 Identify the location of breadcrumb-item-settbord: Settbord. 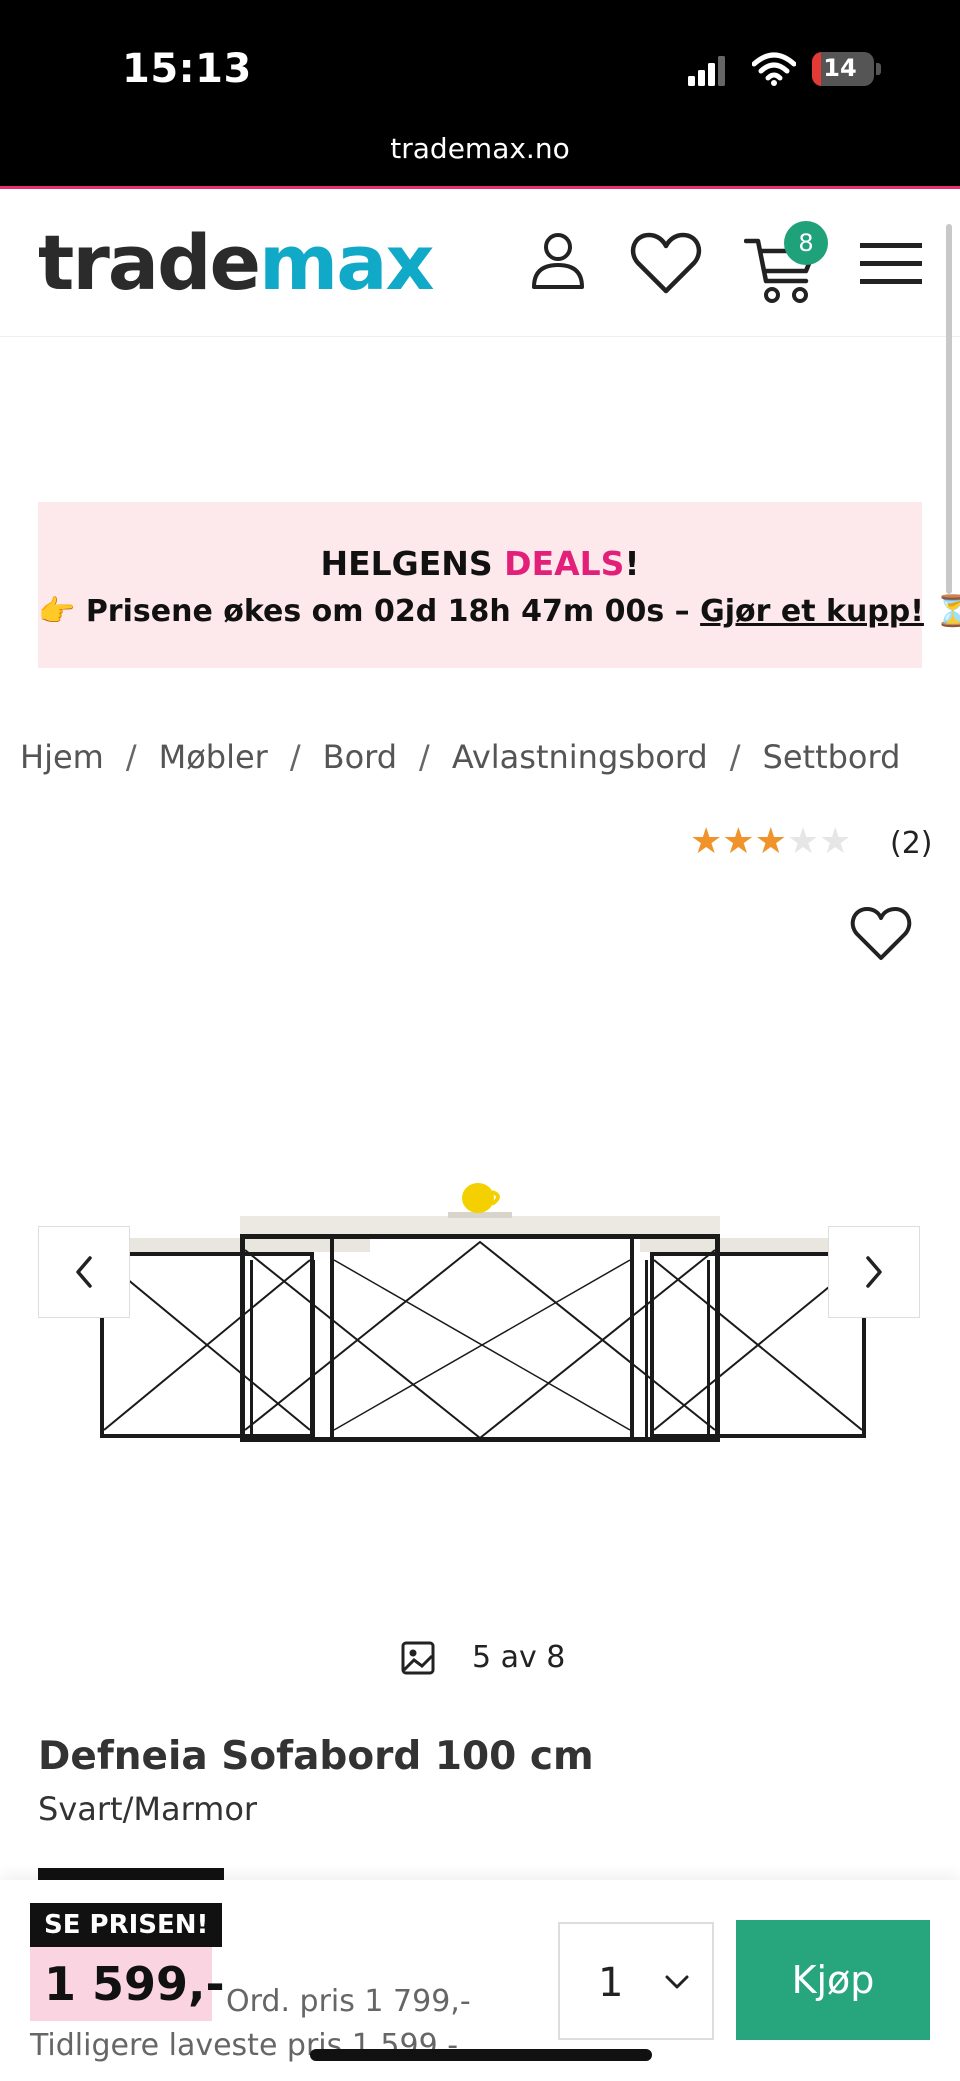
(832, 757).